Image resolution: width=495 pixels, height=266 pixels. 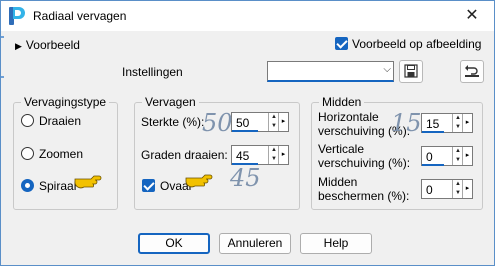 I want to click on annotation-angle: 45, so click(x=245, y=178).